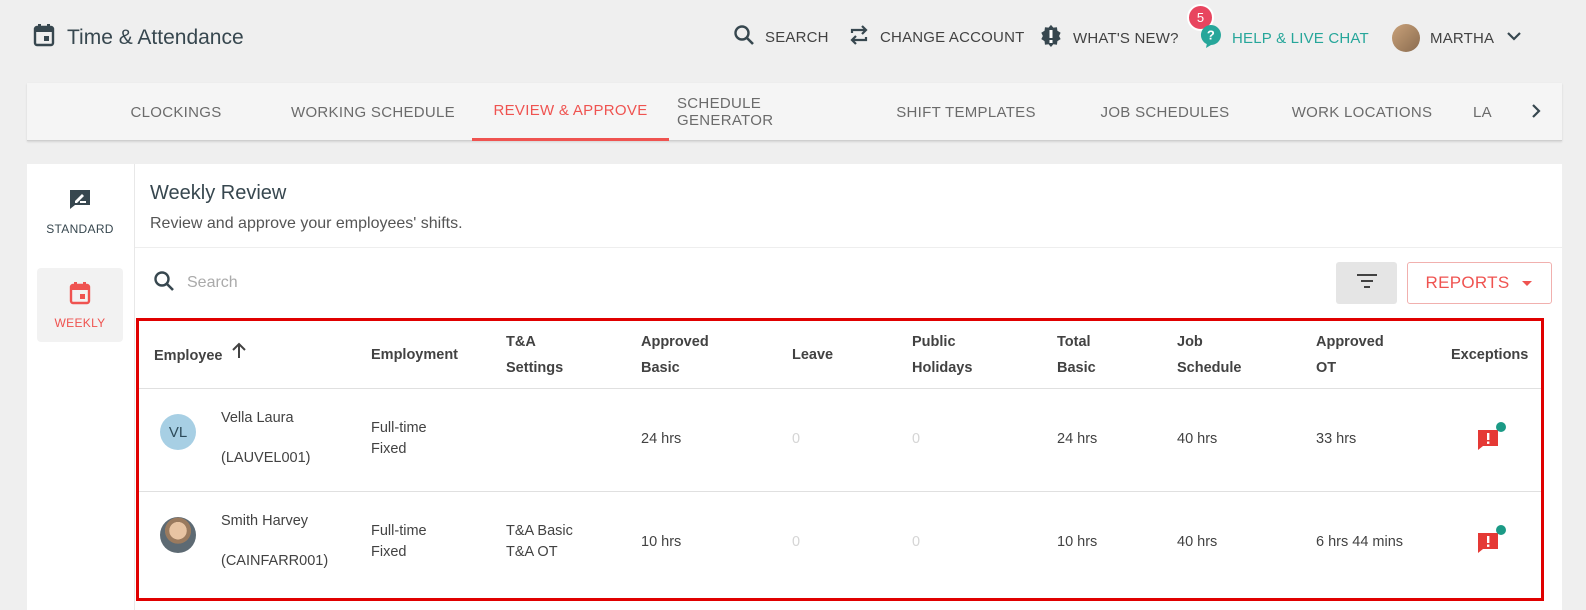 The height and width of the screenshot is (610, 1586). I want to click on search-nav-label: SEARCH, so click(797, 37).